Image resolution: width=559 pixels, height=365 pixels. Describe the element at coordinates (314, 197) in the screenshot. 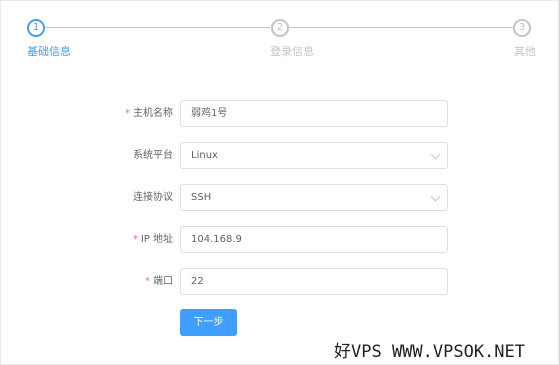

I see `protocol-select: SSH` at that location.